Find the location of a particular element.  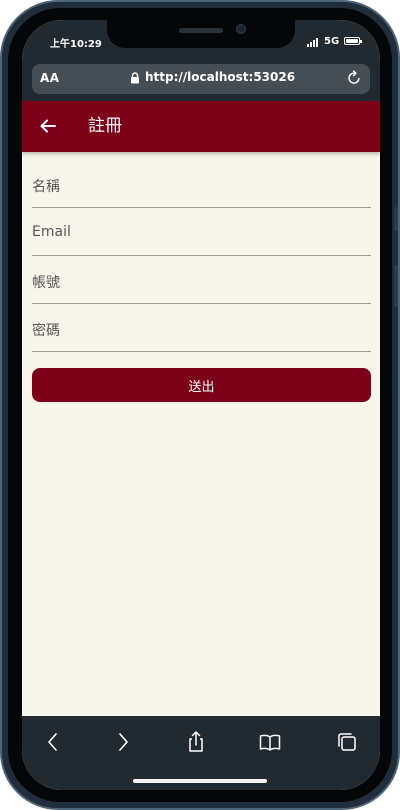

bookmarks-icon is located at coordinates (270, 742).